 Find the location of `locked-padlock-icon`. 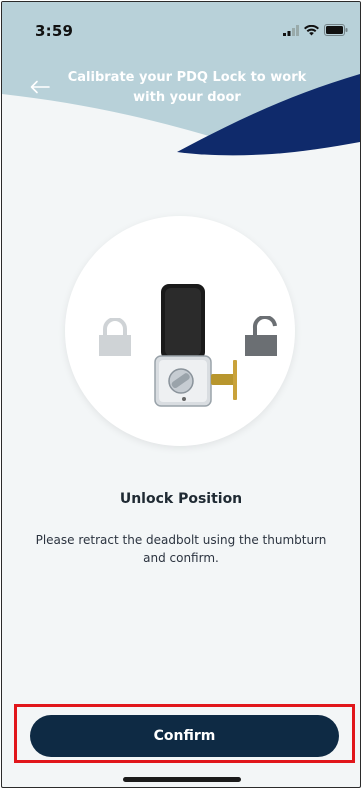

locked-padlock-icon is located at coordinates (115, 337).